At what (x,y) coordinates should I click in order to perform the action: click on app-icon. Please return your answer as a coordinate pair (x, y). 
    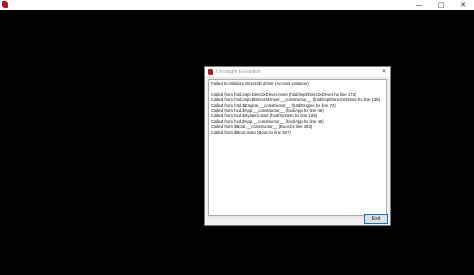
    Looking at the image, I should click on (5, 4).